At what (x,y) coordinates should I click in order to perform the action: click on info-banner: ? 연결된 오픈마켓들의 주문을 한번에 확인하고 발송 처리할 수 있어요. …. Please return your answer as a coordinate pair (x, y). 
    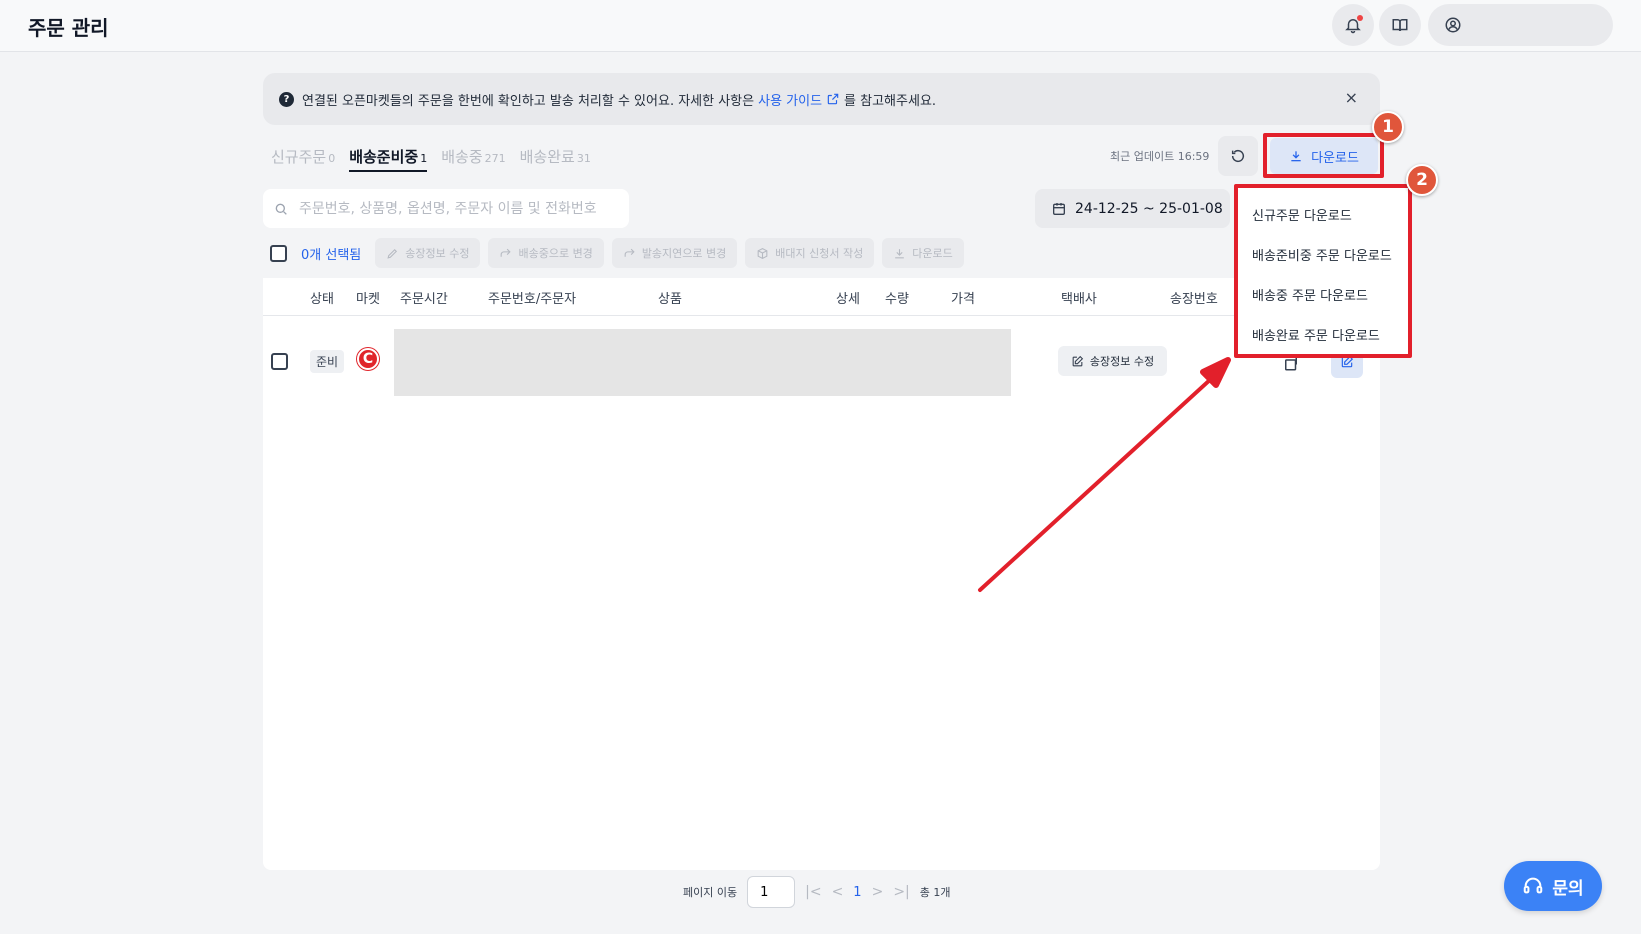
    Looking at the image, I should click on (821, 99).